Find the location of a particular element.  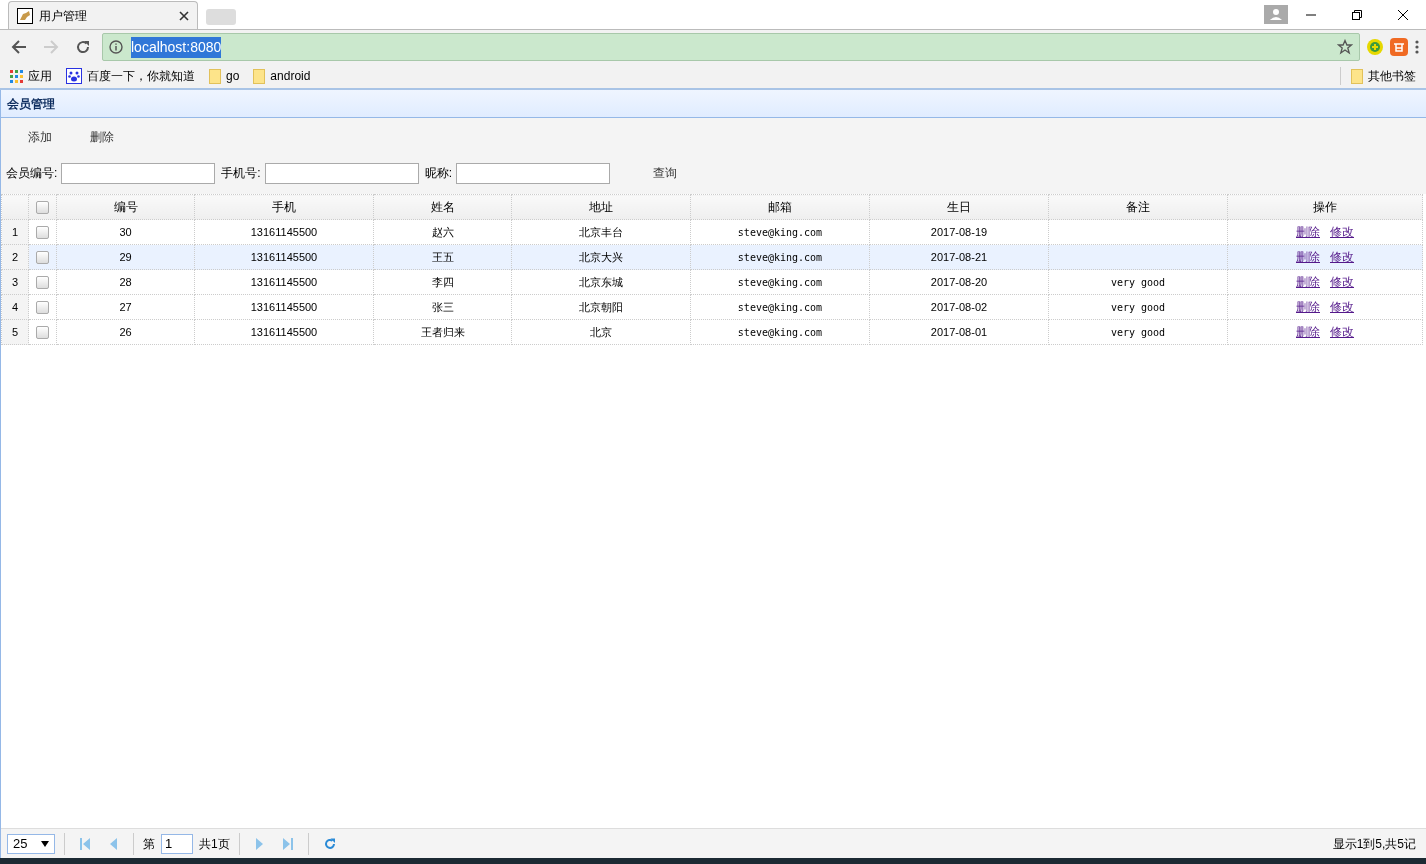

table-cell: 北京大兴 is located at coordinates (601, 256).